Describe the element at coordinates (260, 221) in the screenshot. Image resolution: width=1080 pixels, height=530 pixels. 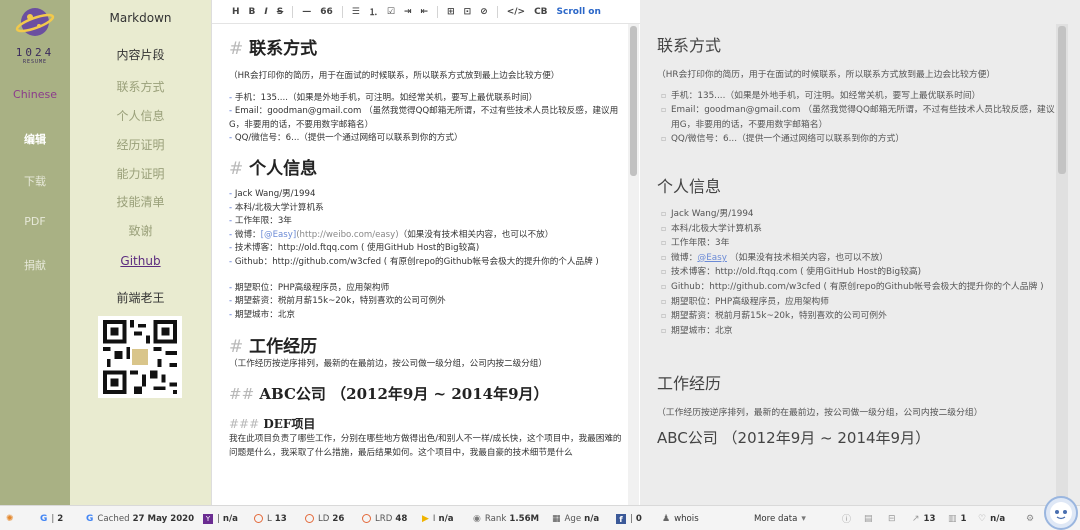
I see `editor-list-item: - 工作年限：3年` at that location.